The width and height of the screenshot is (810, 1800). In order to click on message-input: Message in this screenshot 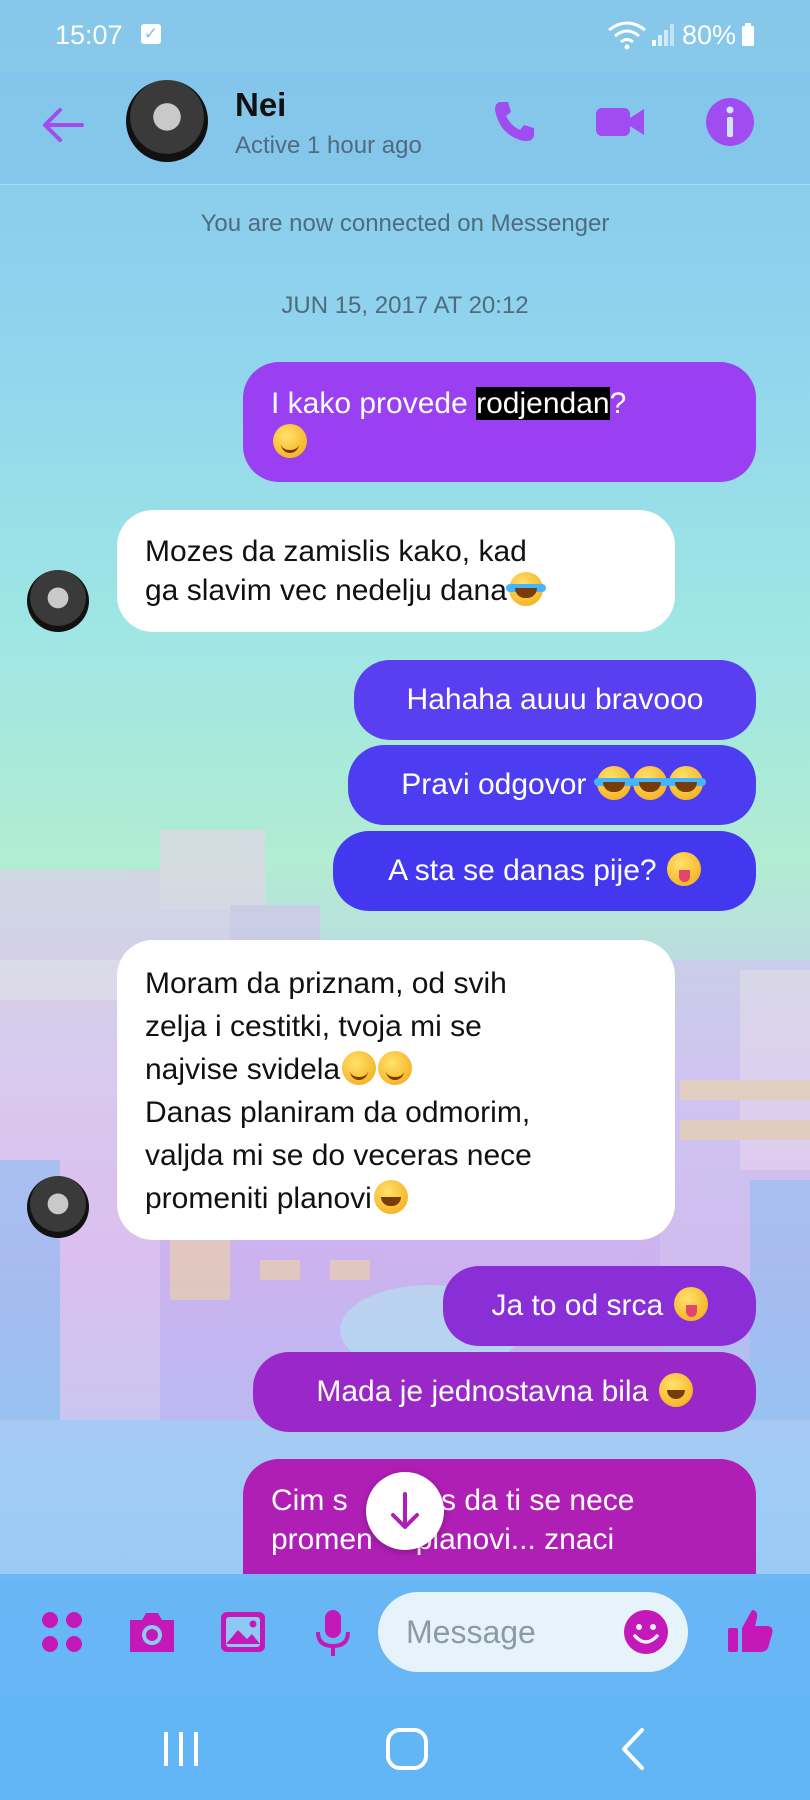, I will do `click(533, 1632)`.